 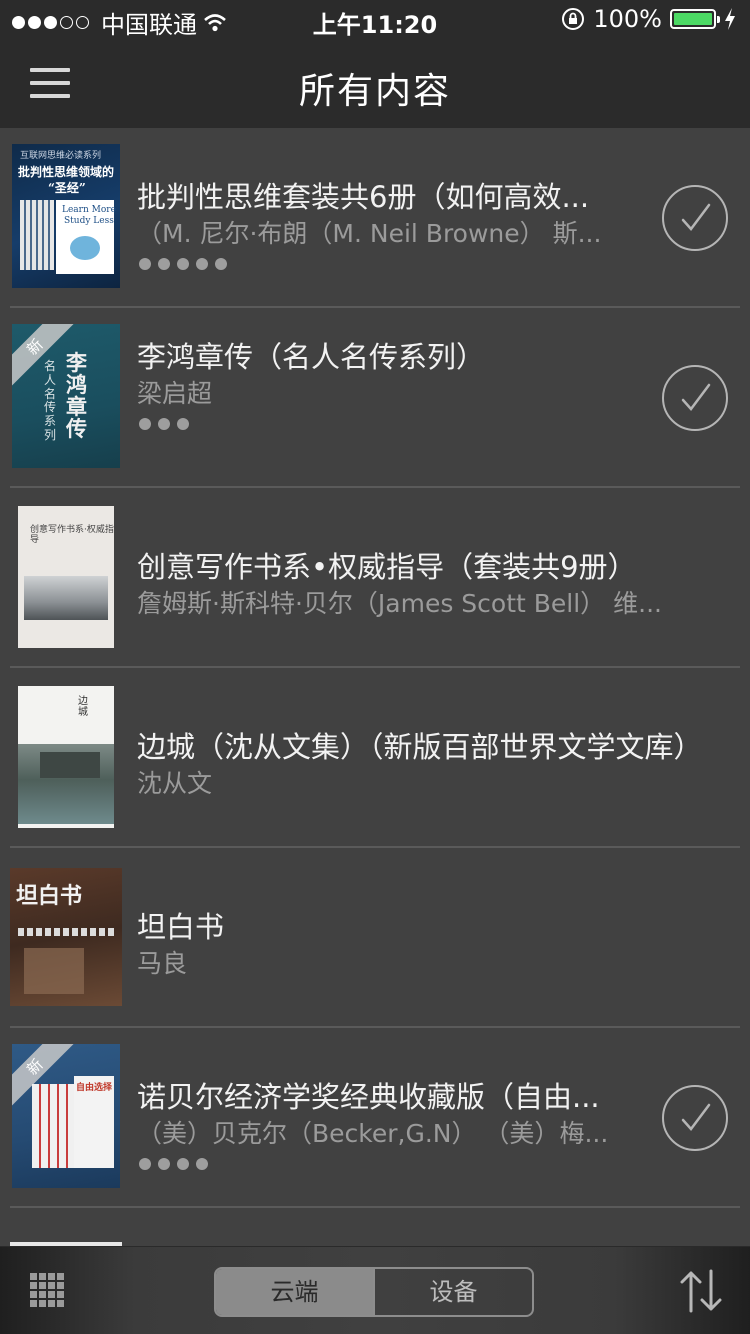 What do you see at coordinates (573, 19) in the screenshot?
I see `rotation-lock-icon` at bounding box center [573, 19].